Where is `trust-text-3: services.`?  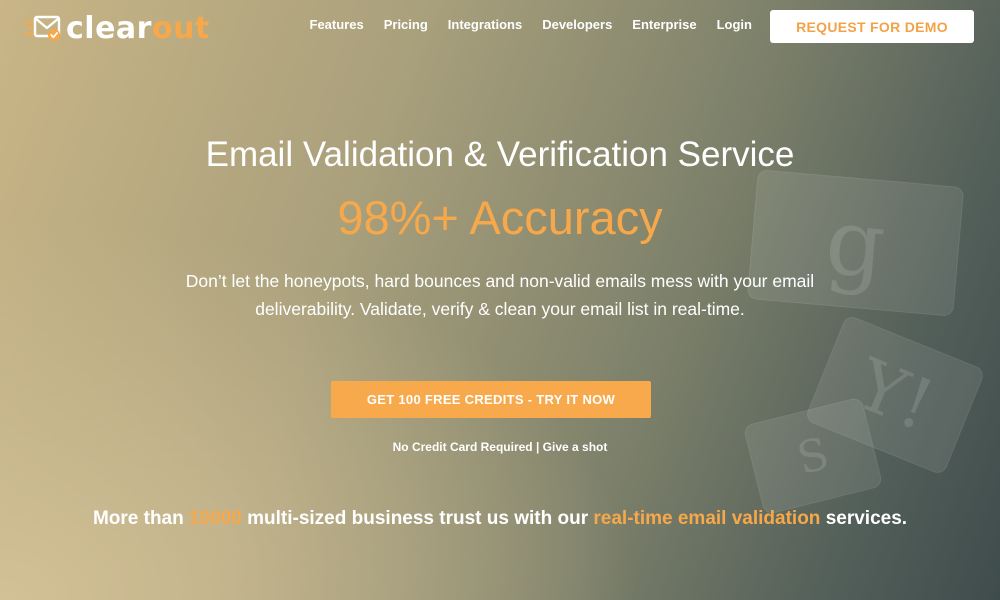
trust-text-3: services. is located at coordinates (864, 518).